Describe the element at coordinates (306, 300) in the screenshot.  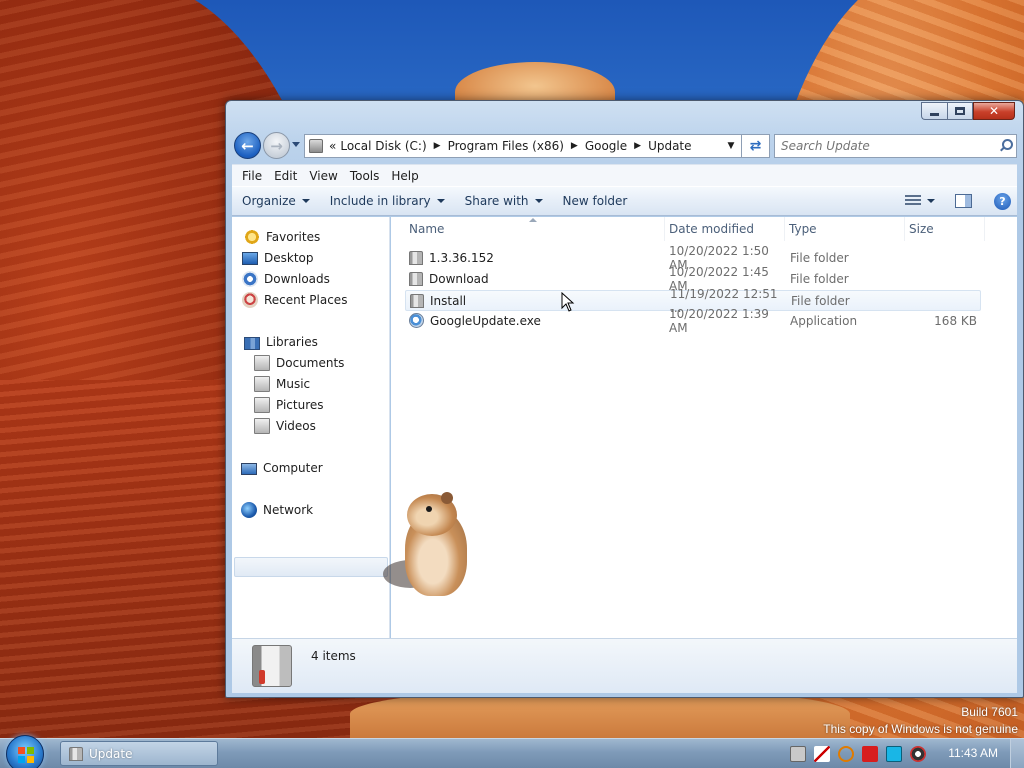
I see `nav-recent-places-label: Recent Places` at that location.